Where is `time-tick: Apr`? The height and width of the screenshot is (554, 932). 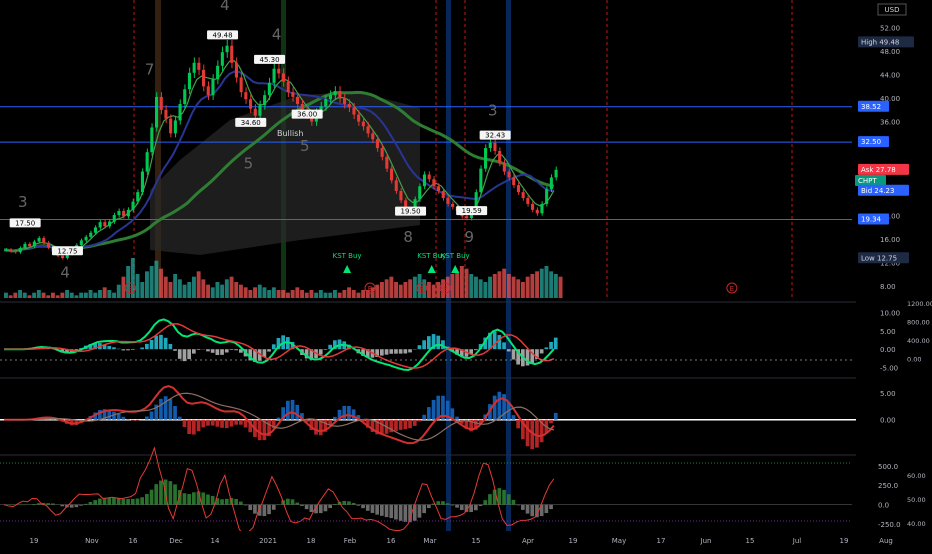
time-tick: Apr is located at coordinates (528, 541).